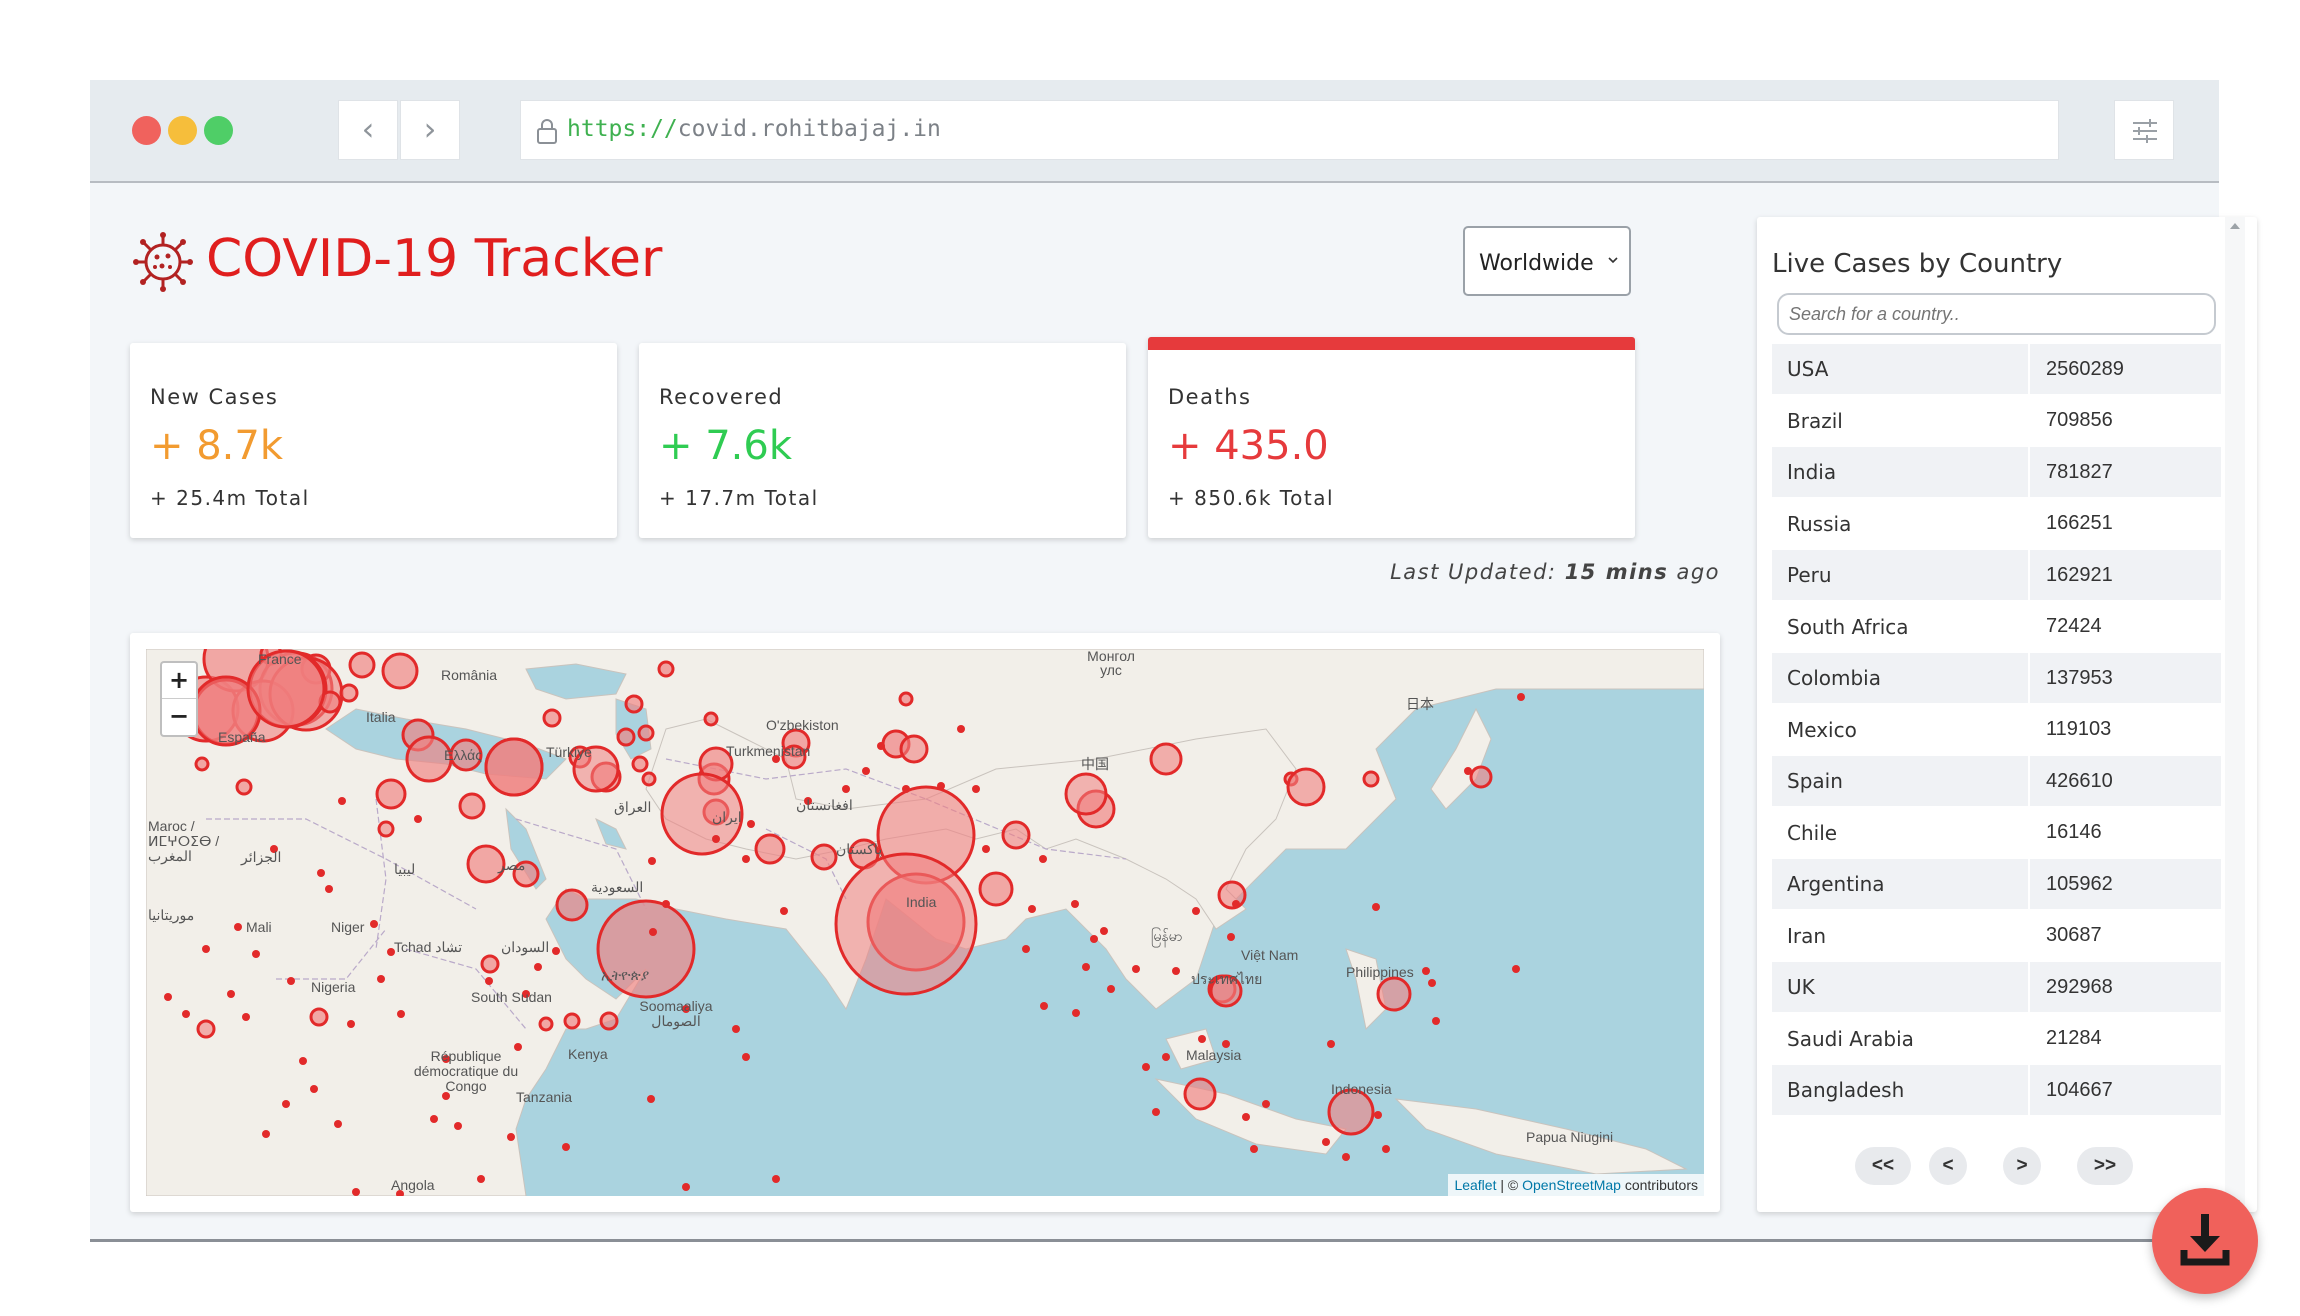  I want to click on map-label: Tanzania, so click(544, 1097).